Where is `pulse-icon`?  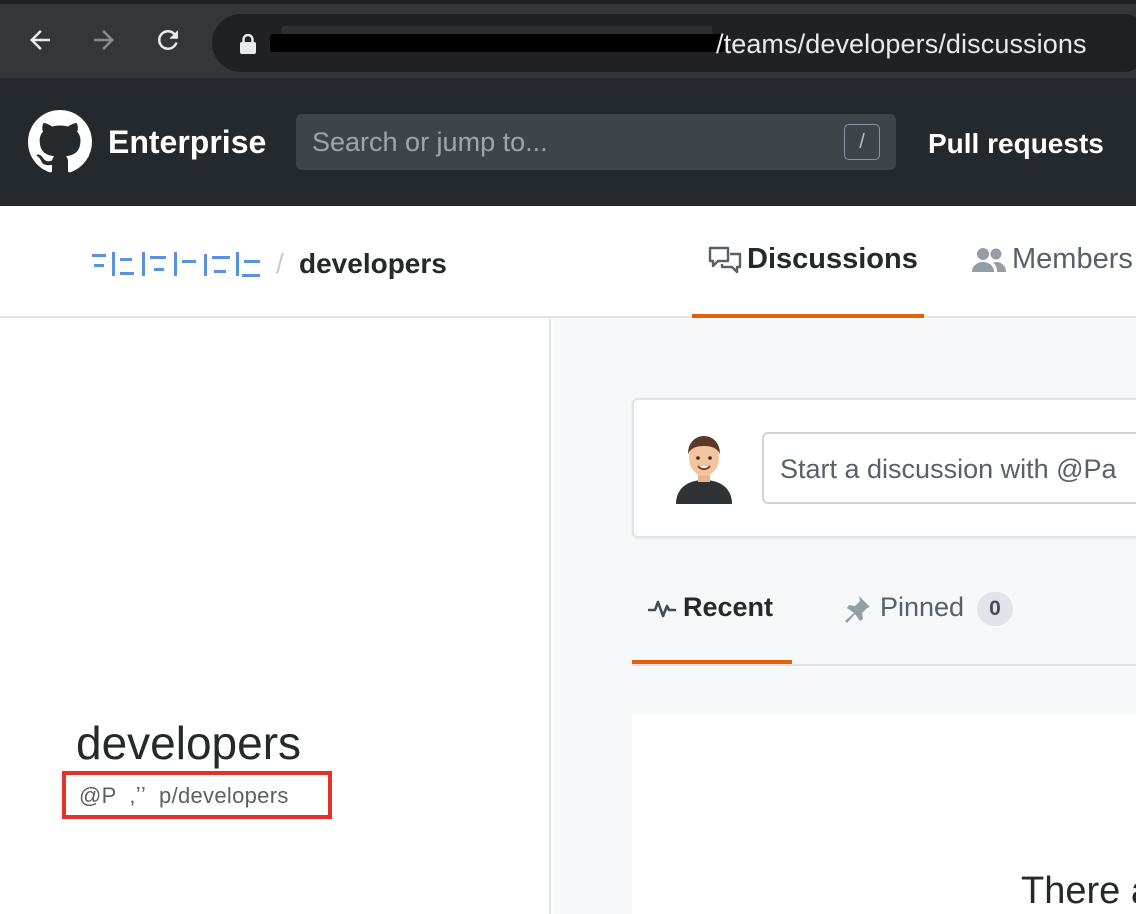 pulse-icon is located at coordinates (662, 609).